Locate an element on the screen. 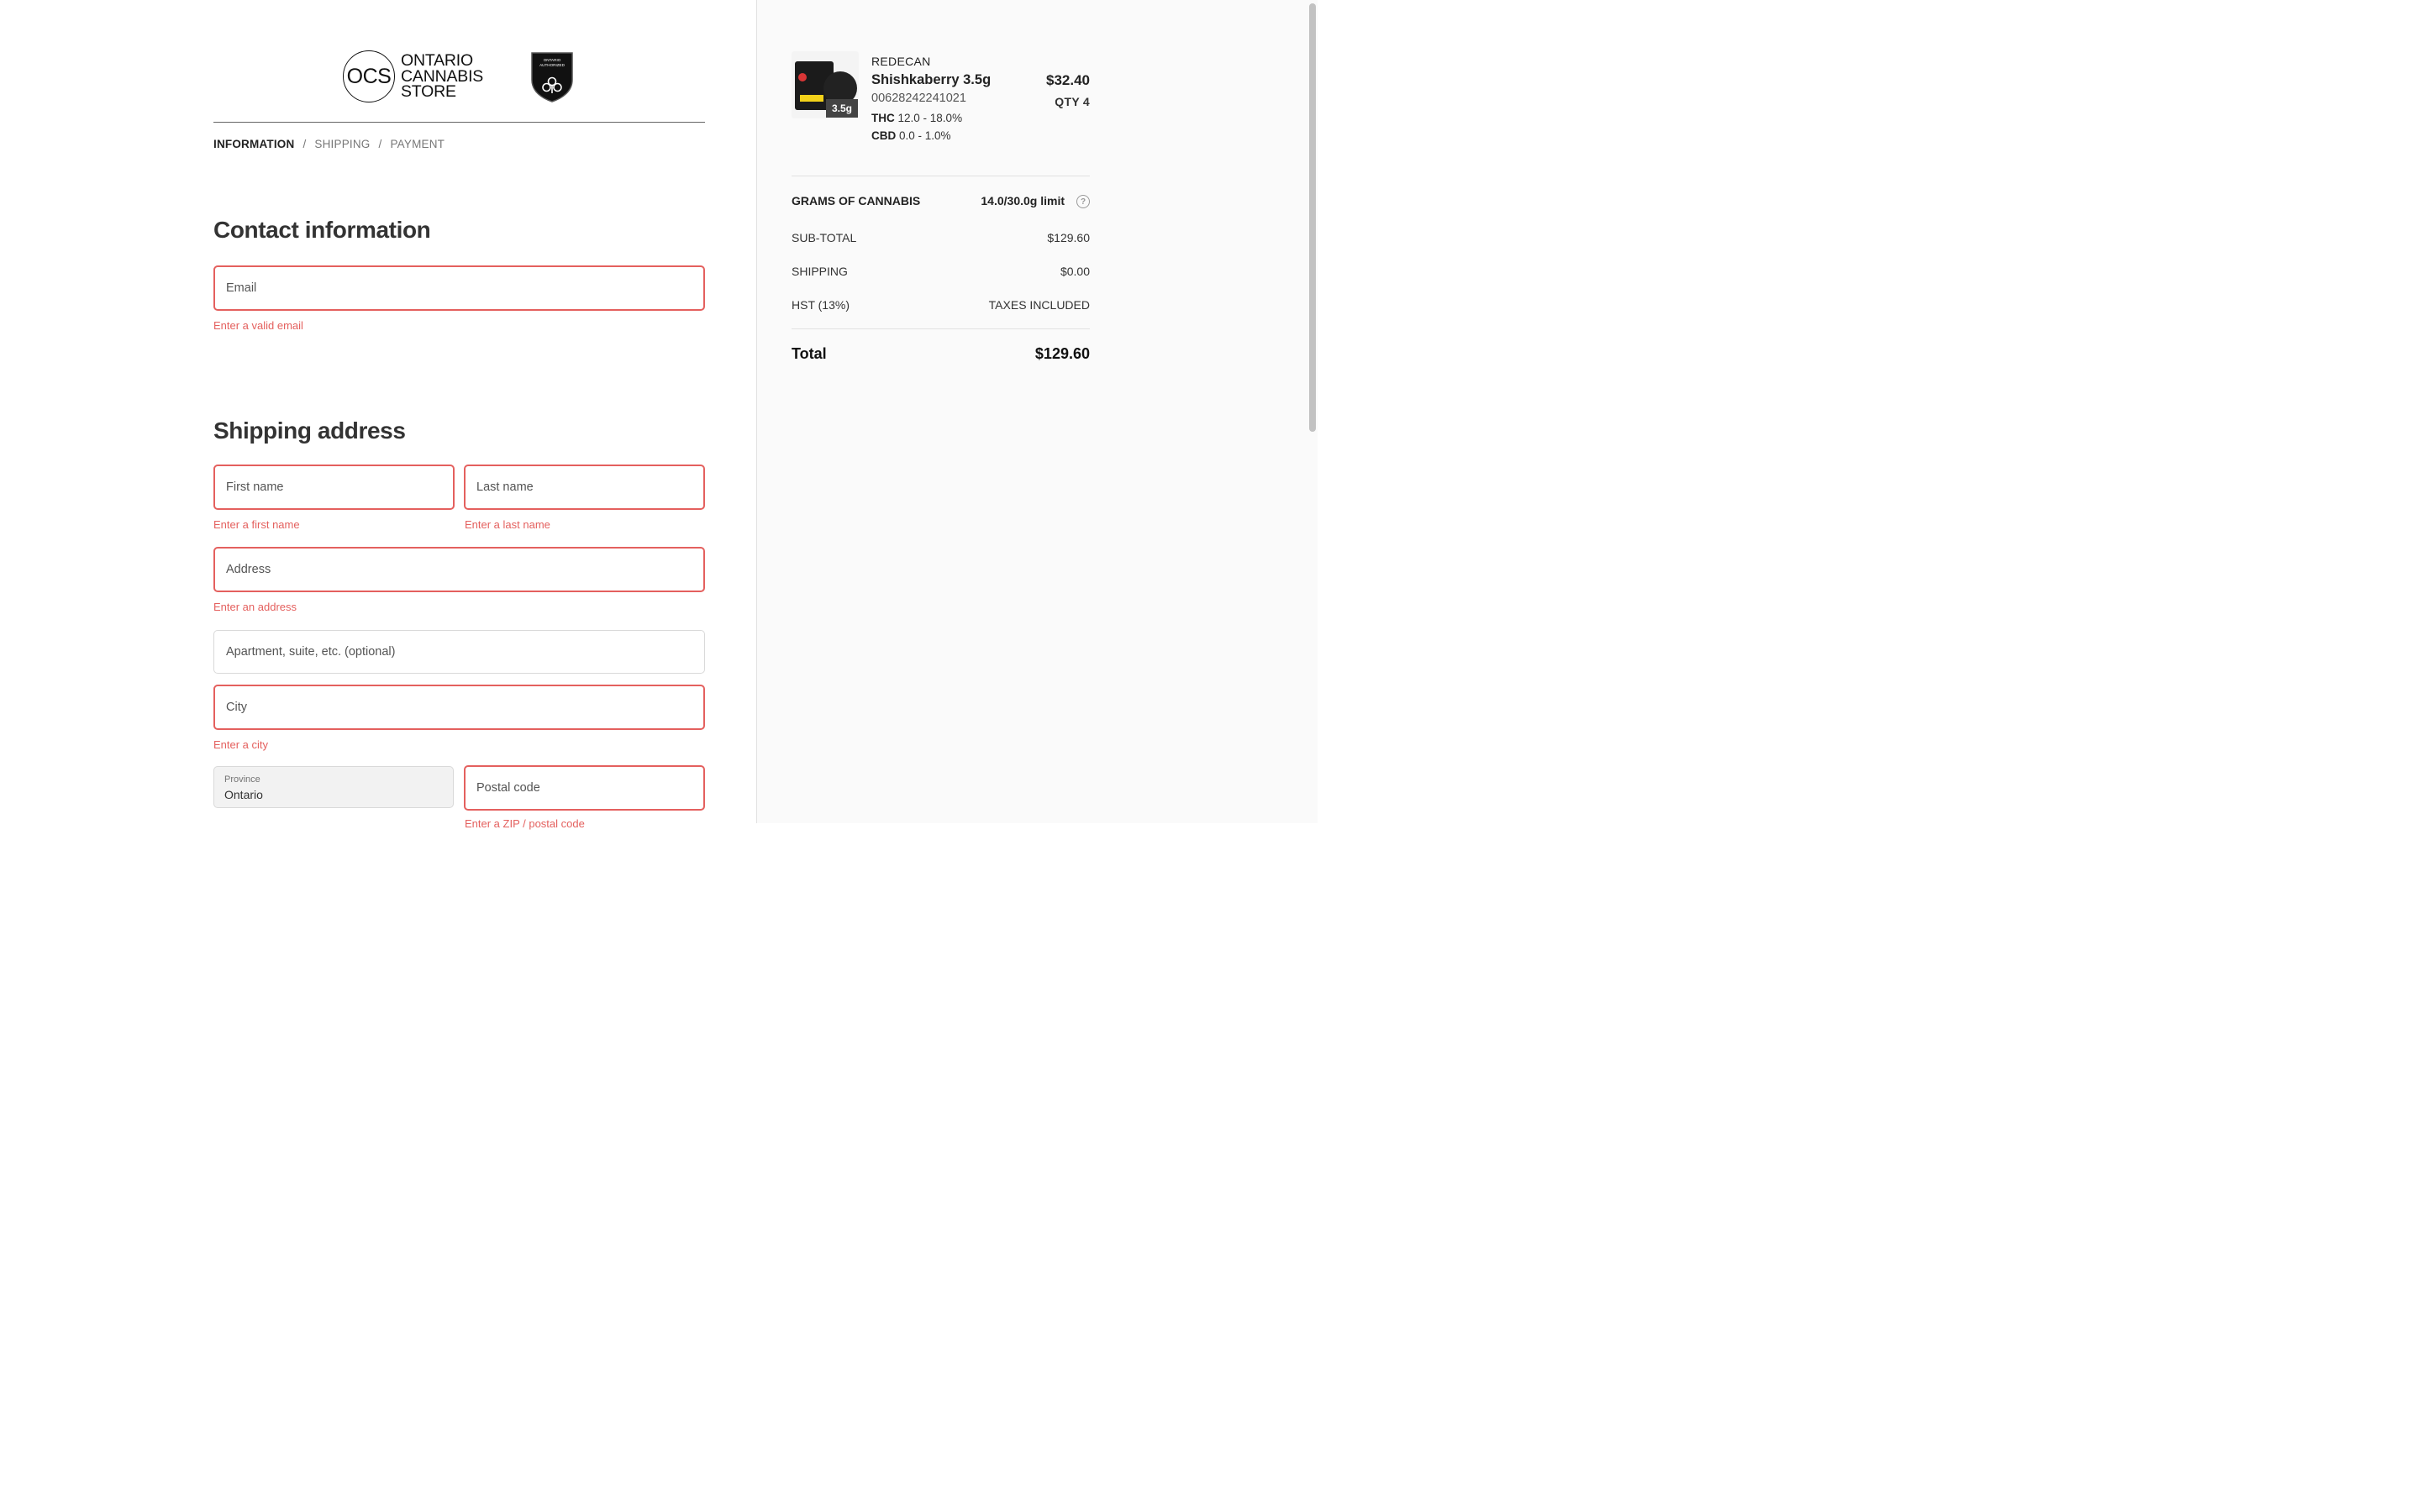  postal-code-field is located at coordinates (584, 788).